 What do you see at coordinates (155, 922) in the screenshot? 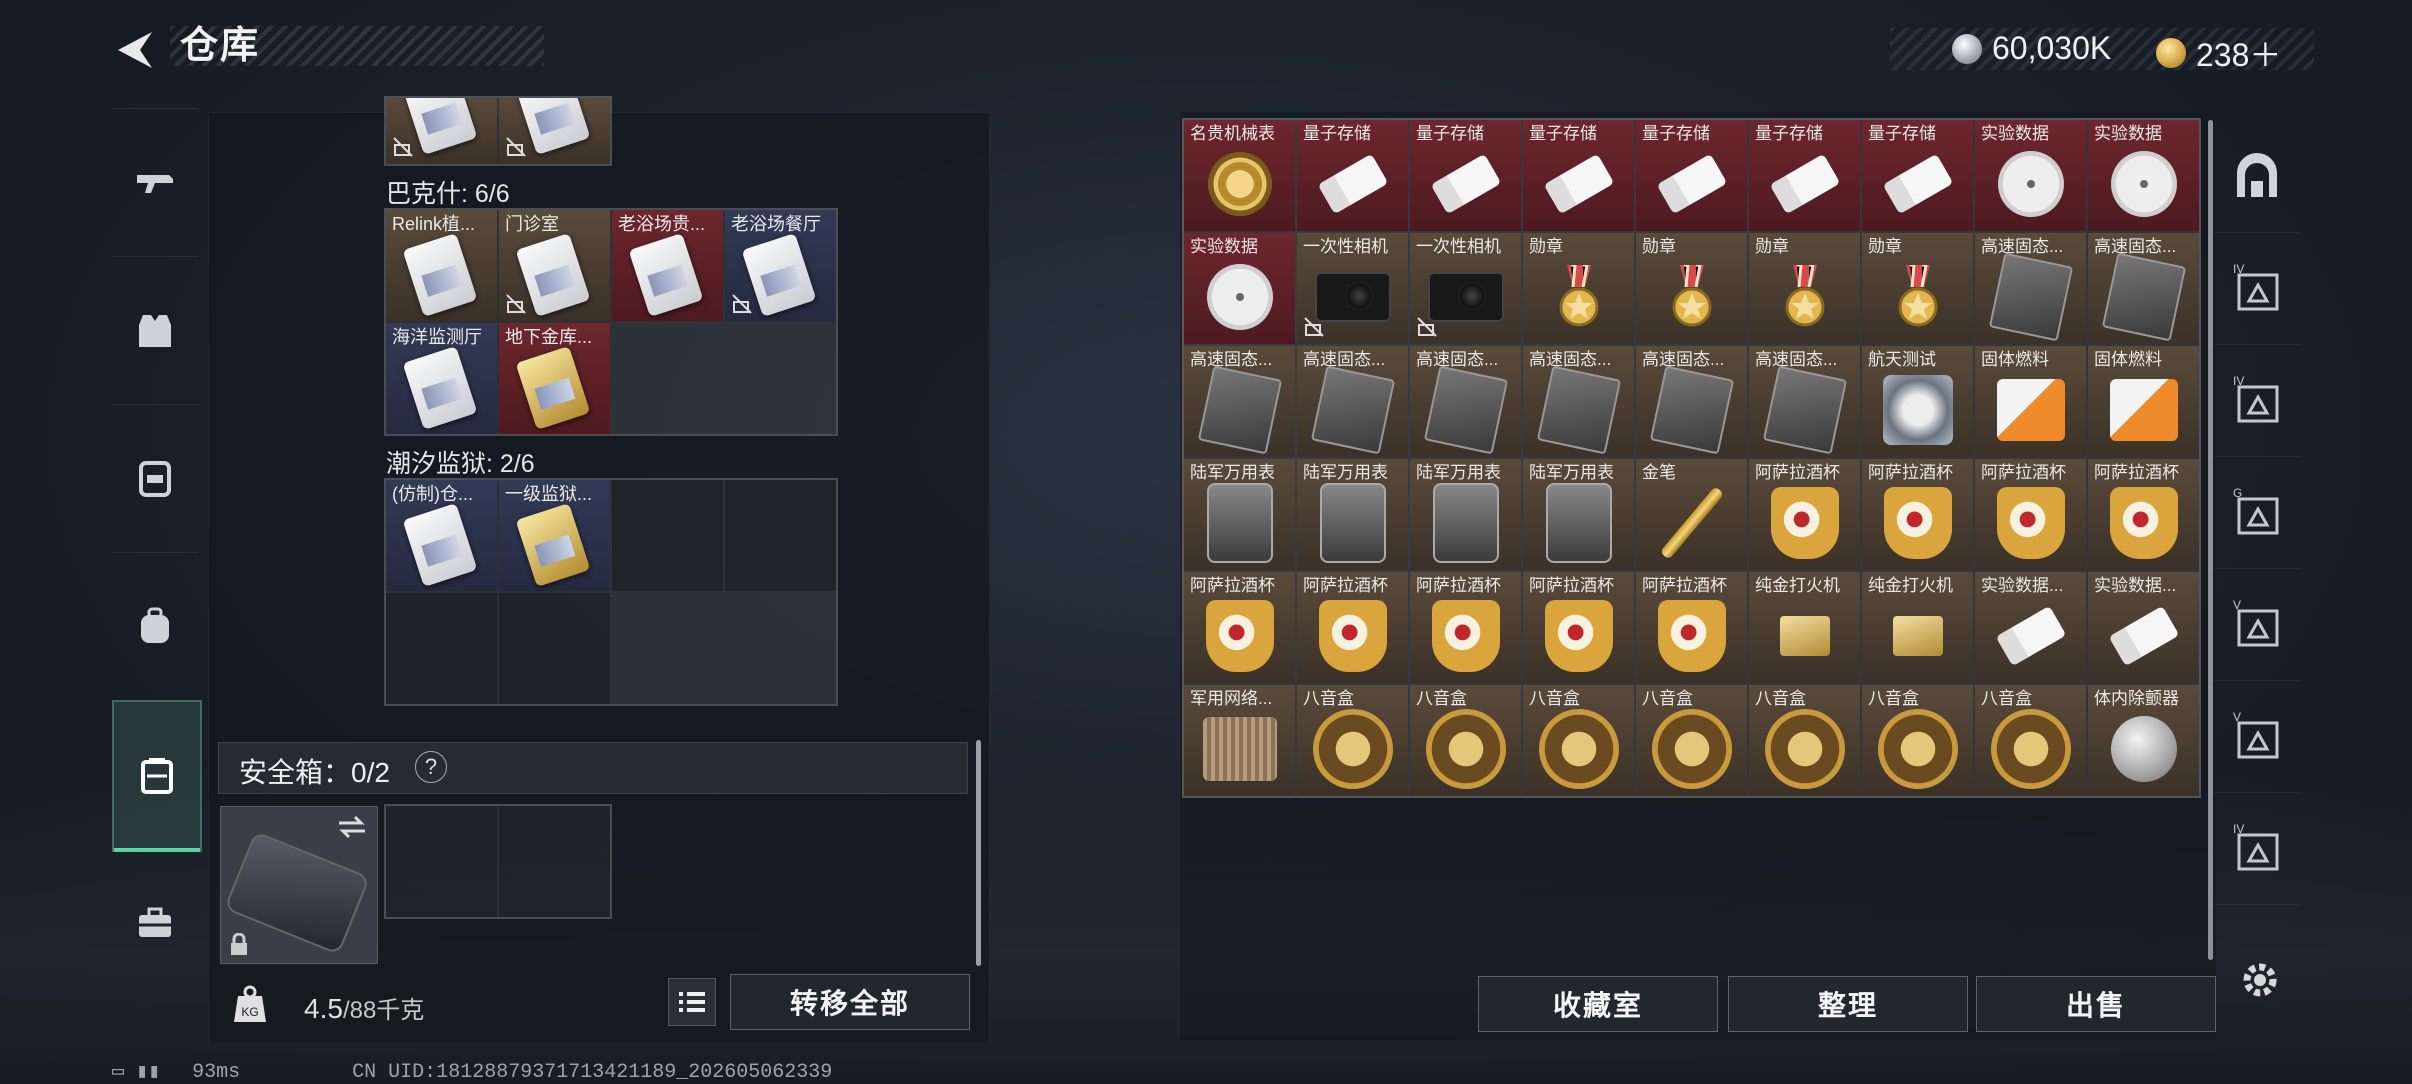
I see `nav-toolbox` at bounding box center [155, 922].